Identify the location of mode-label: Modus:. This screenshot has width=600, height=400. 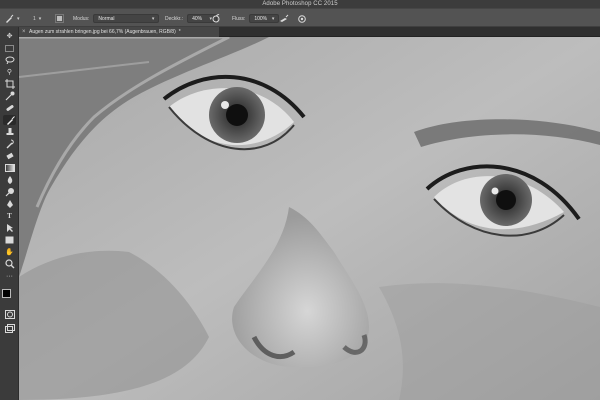
(81, 18).